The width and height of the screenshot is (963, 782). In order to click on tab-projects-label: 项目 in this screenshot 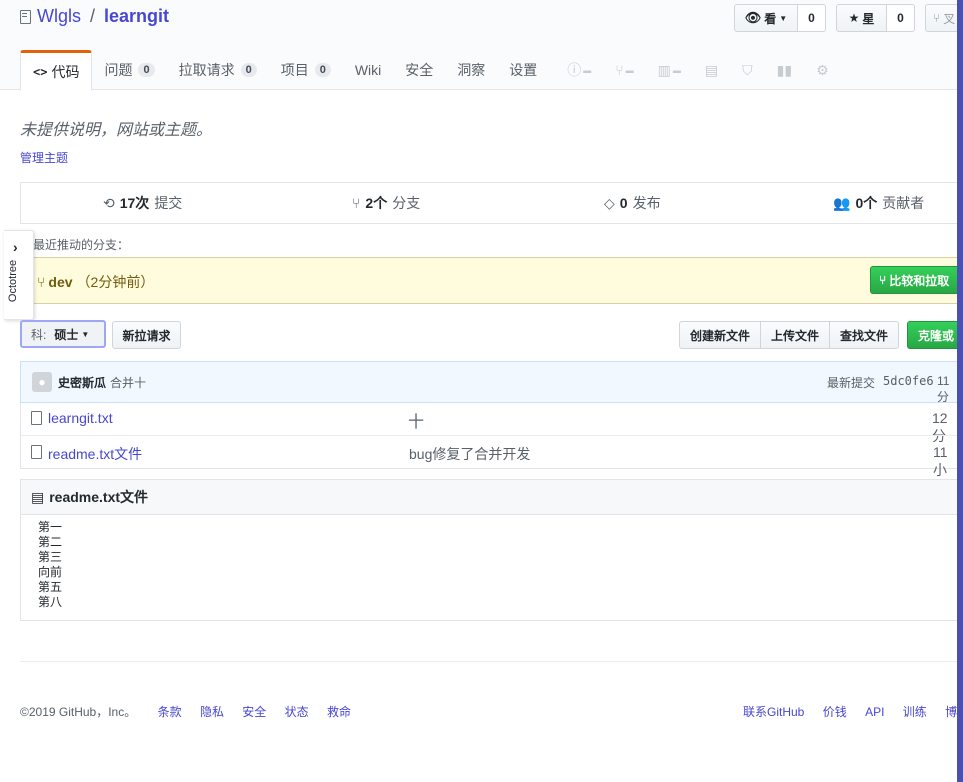, I will do `click(294, 70)`.